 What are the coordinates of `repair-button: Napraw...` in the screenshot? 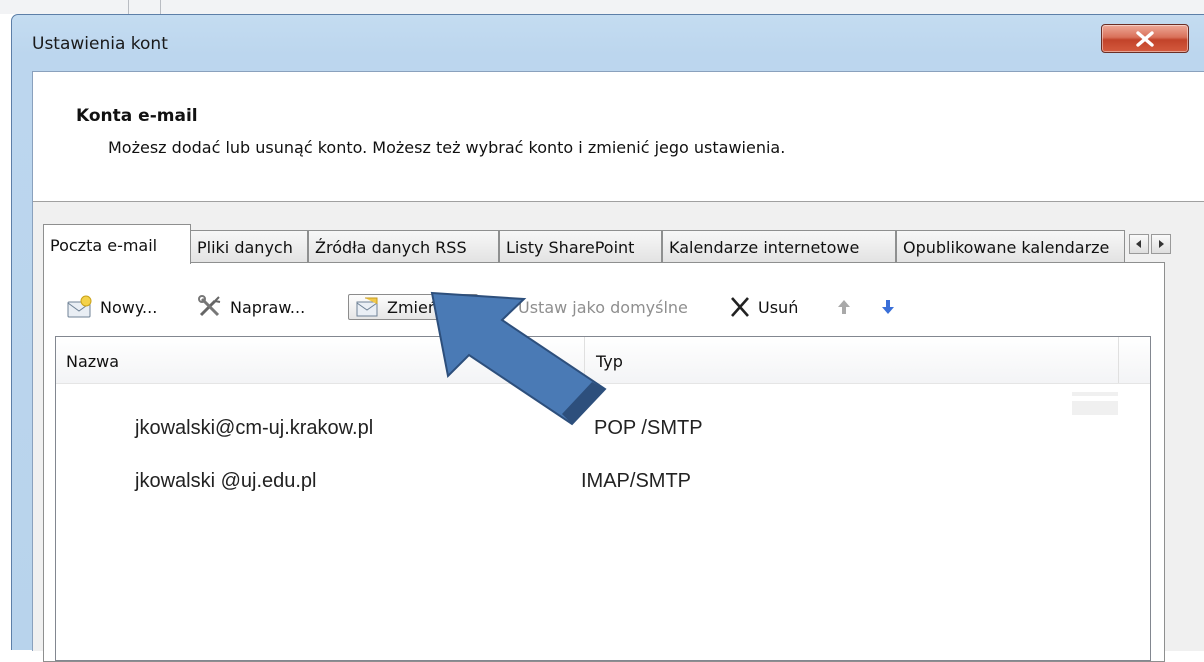 It's located at (250, 307).